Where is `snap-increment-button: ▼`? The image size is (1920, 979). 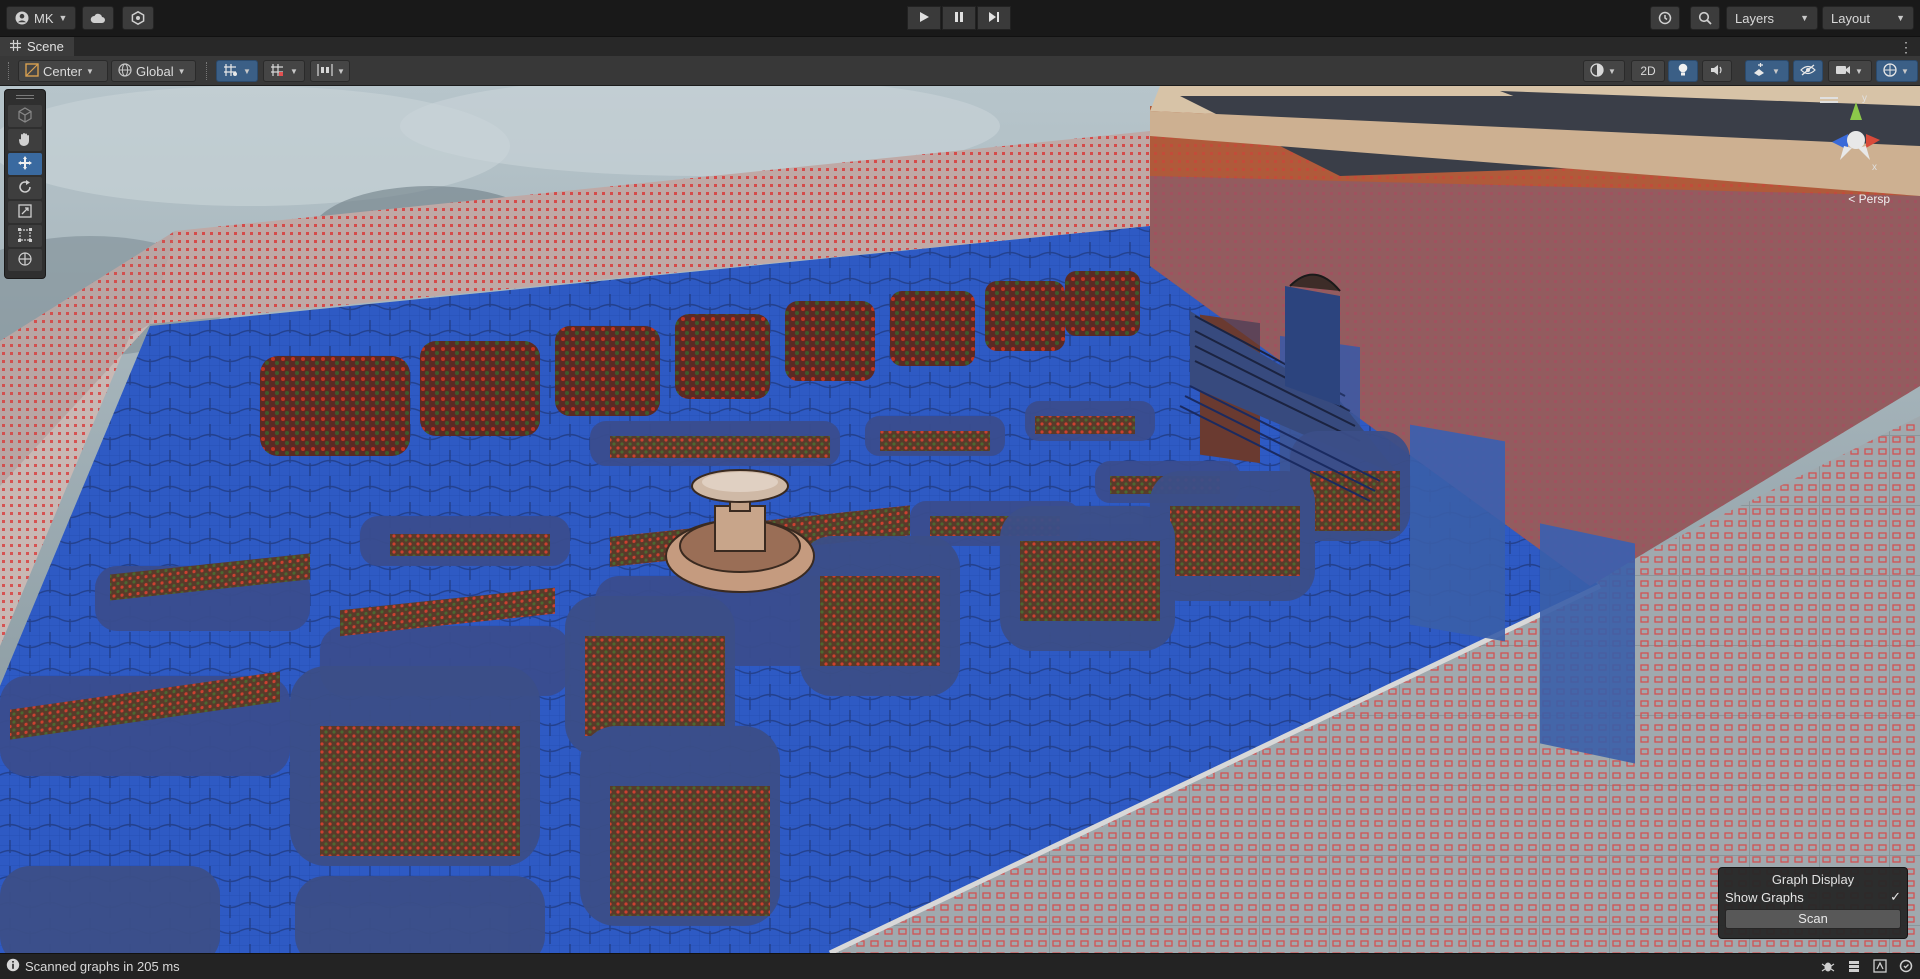 snap-increment-button: ▼ is located at coordinates (284, 71).